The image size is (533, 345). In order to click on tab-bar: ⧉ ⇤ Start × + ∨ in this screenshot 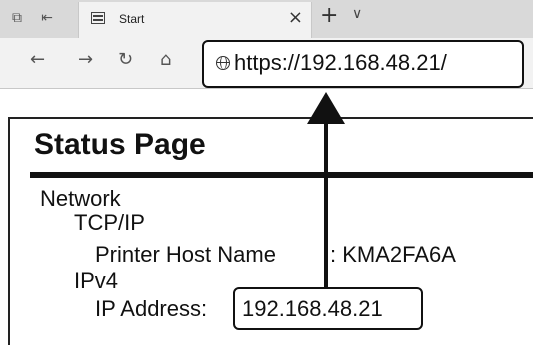, I will do `click(266, 19)`.